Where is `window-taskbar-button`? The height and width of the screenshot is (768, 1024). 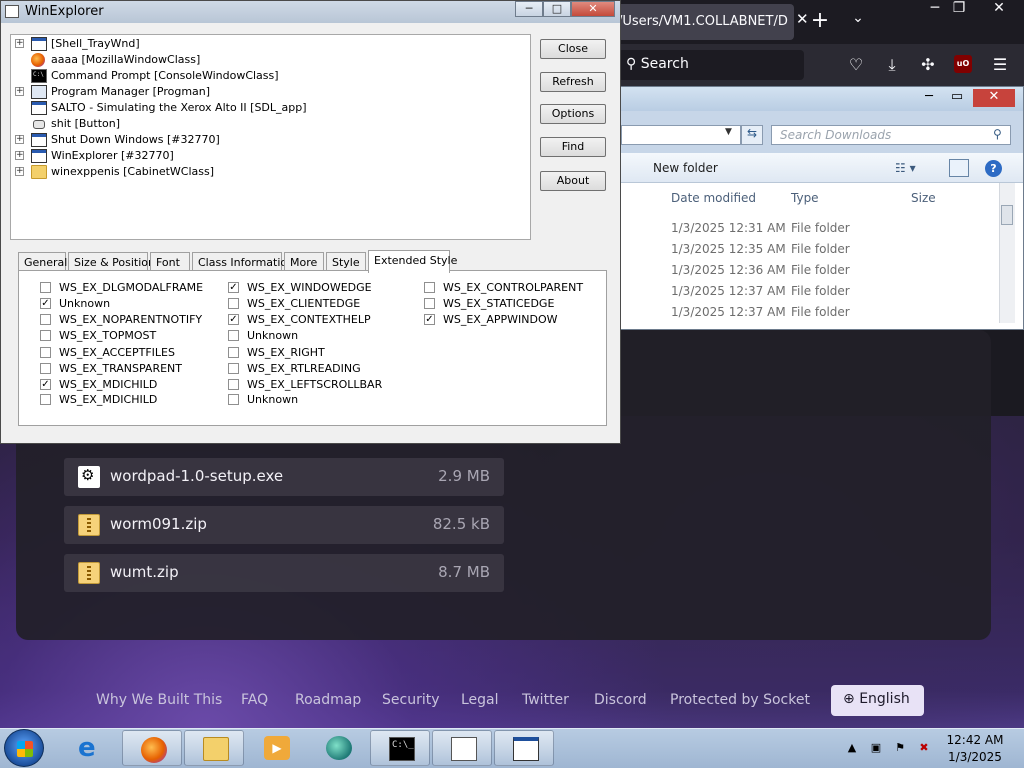
window-taskbar-button is located at coordinates (524, 748).